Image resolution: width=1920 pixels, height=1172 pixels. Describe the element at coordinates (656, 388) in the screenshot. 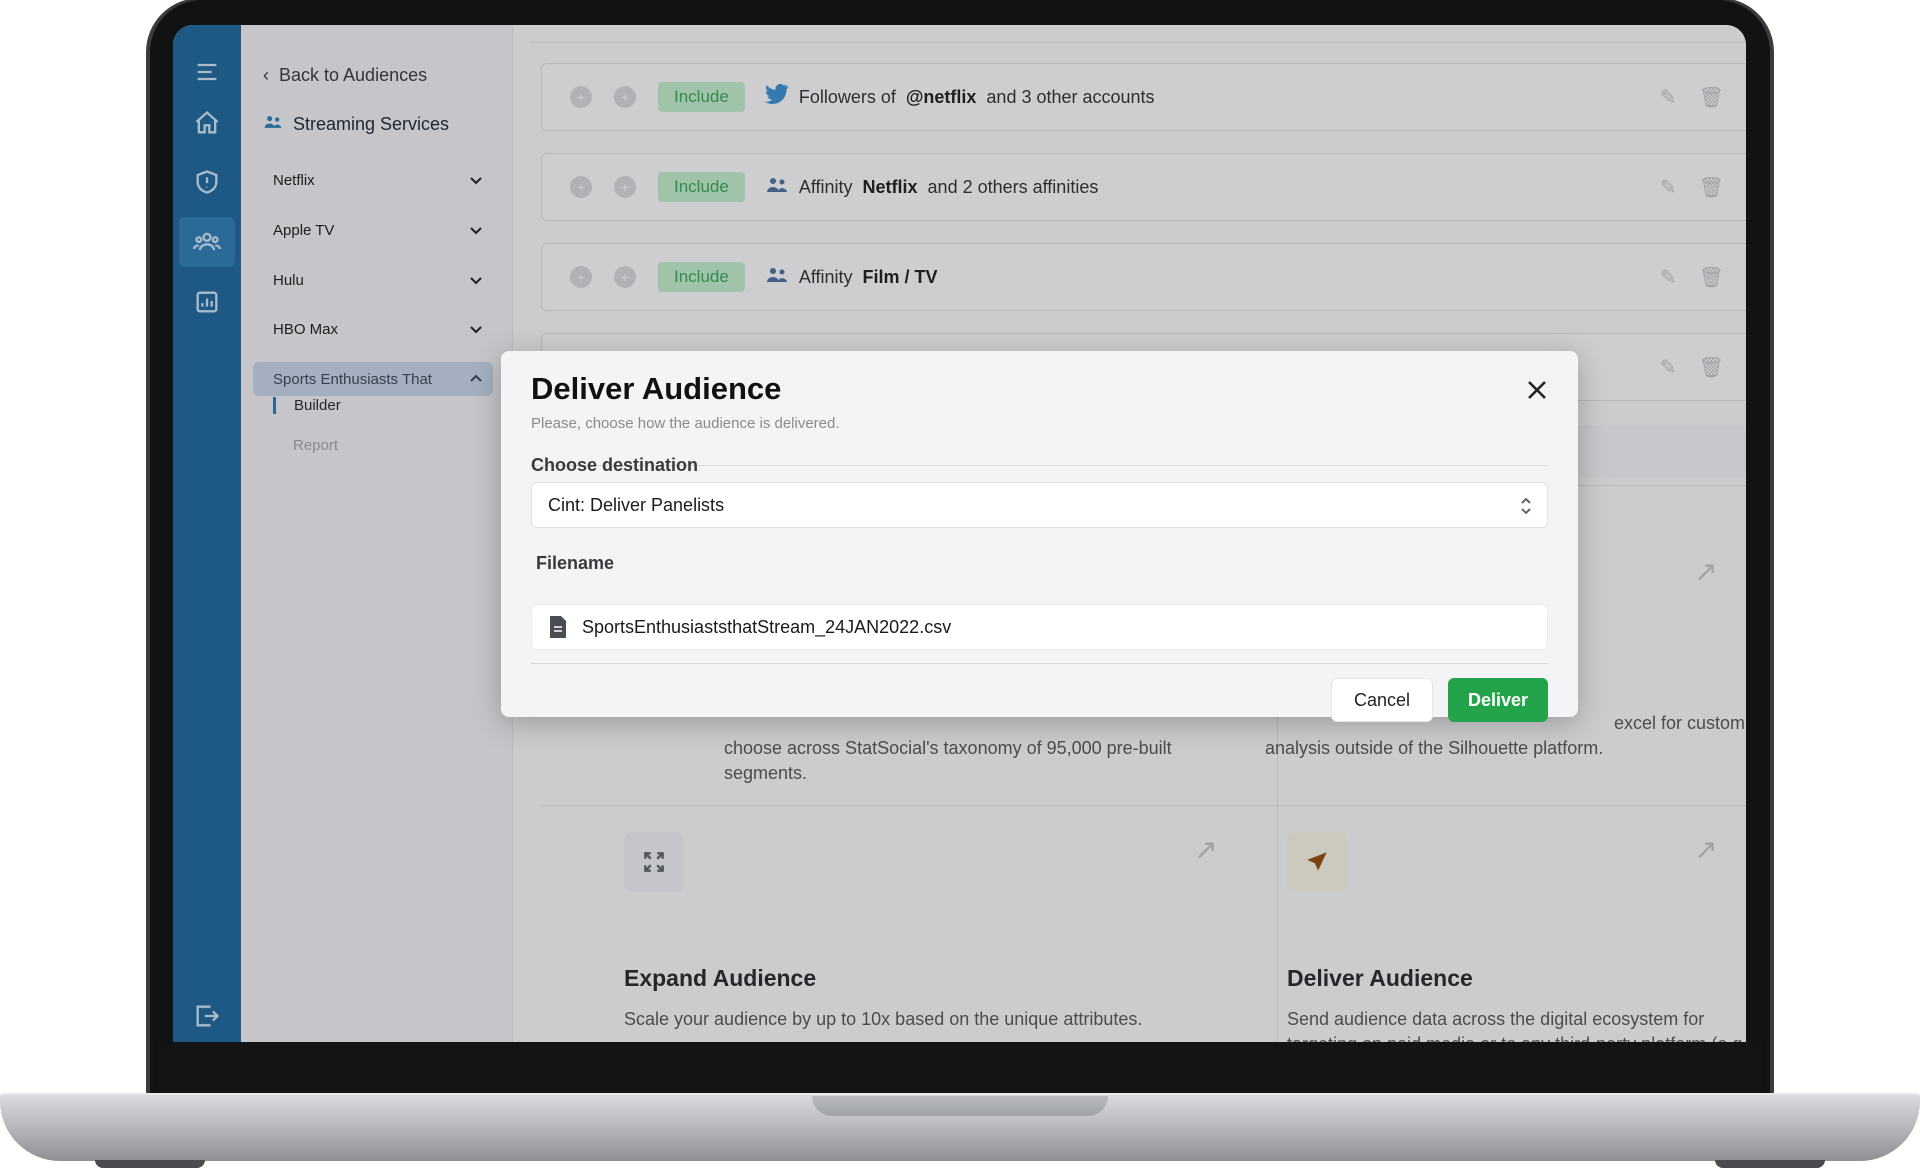

I see `modal-title: Deliver Audience` at that location.